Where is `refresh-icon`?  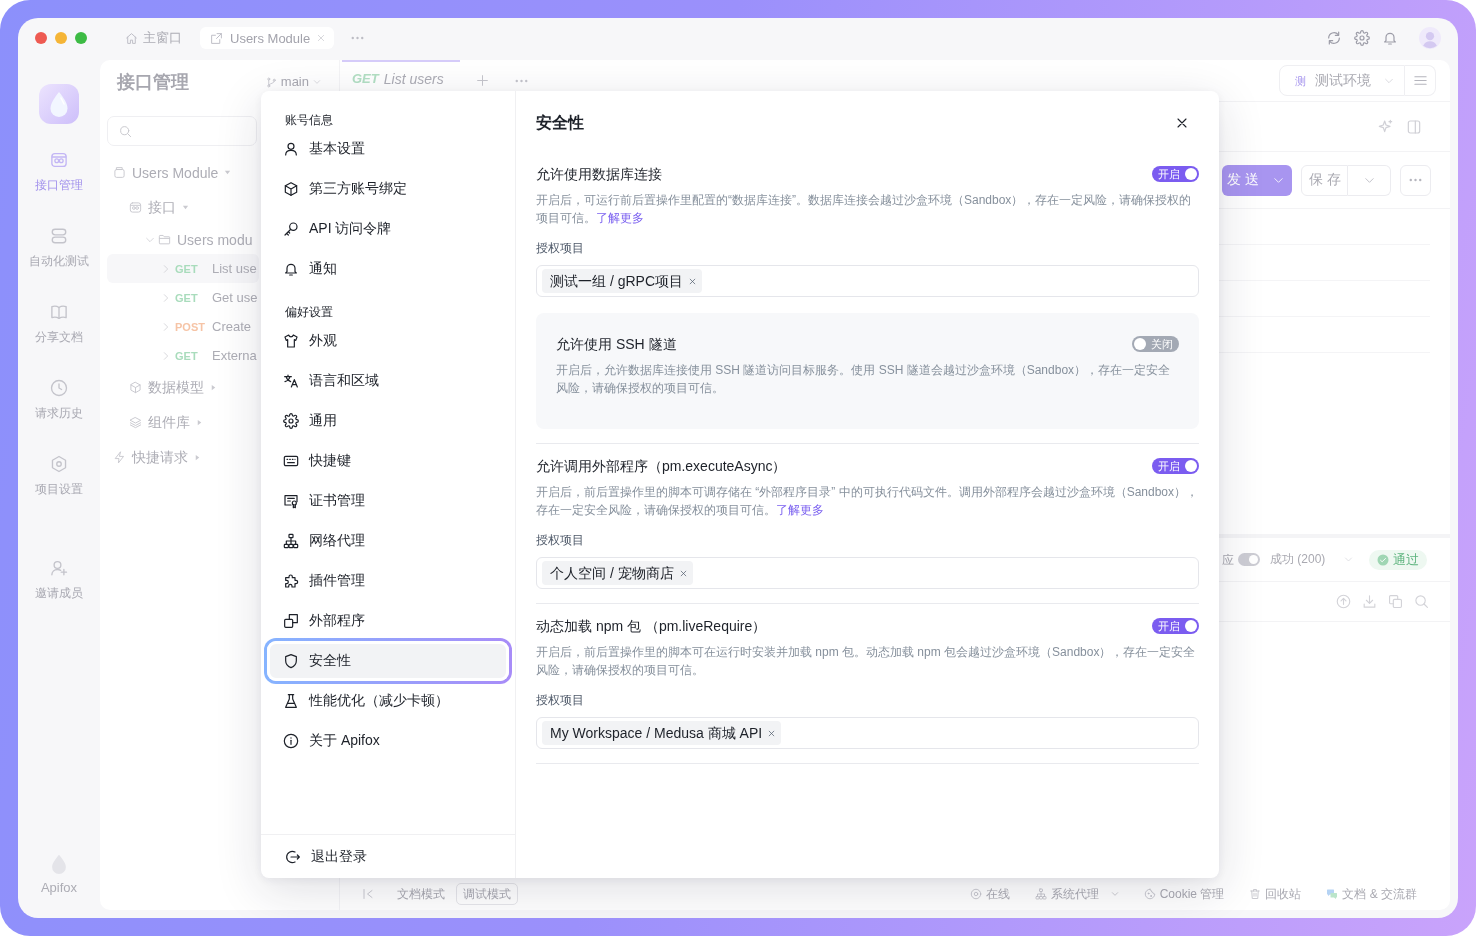
refresh-icon is located at coordinates (1334, 38).